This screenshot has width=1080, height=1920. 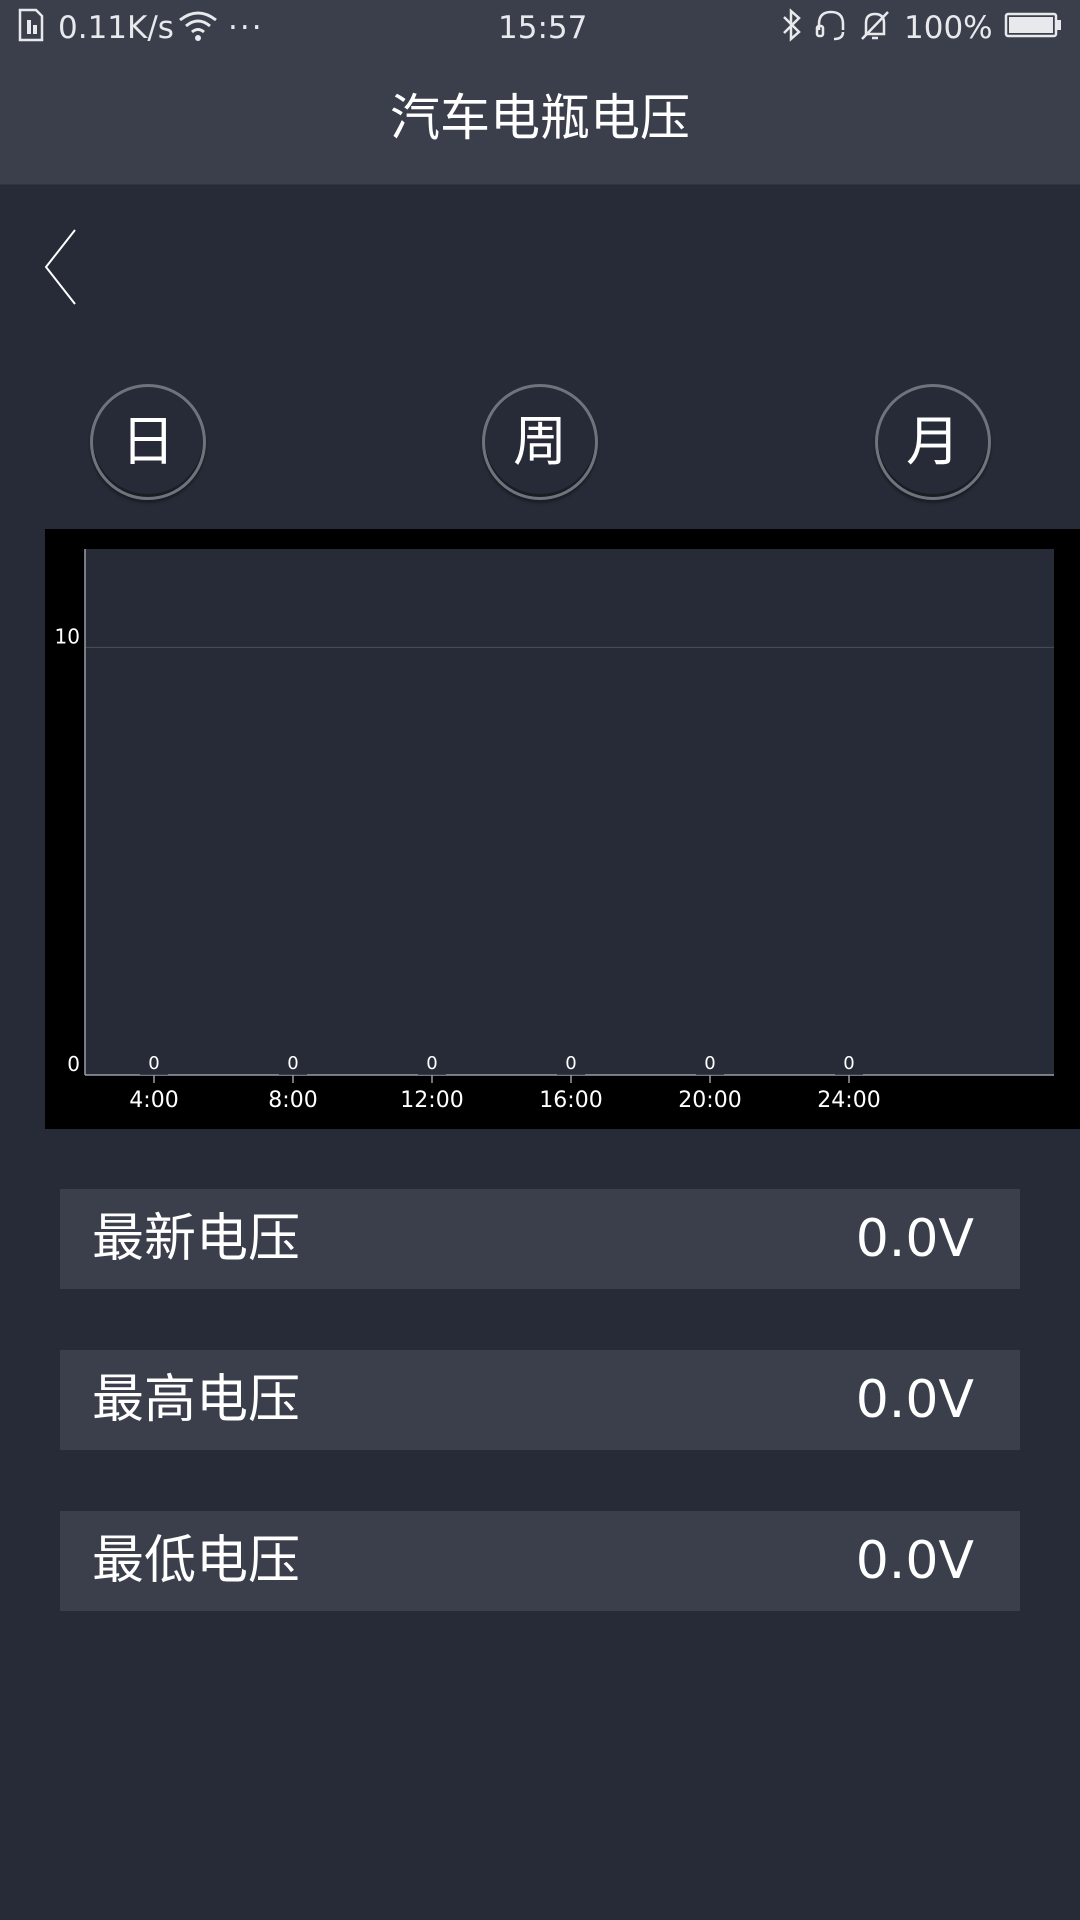 I want to click on x-tick-label: 4:00, so click(x=153, y=1100).